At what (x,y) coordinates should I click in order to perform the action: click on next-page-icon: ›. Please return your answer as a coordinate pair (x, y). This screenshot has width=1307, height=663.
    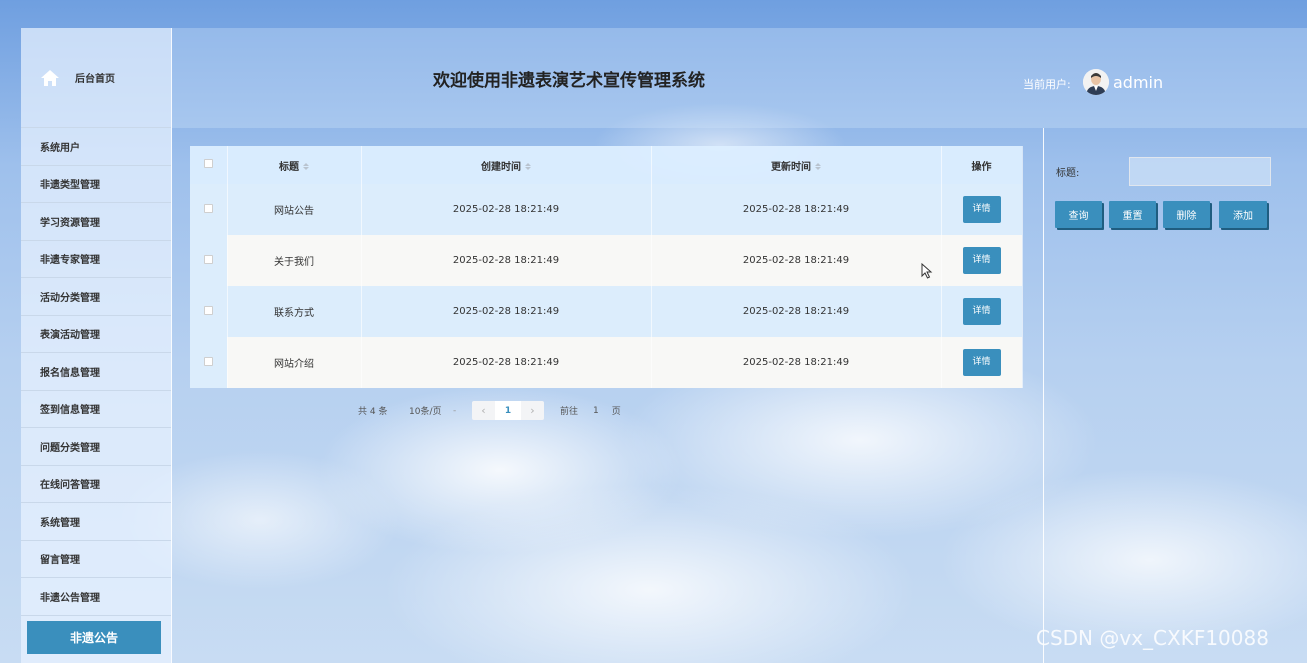
    Looking at the image, I should click on (532, 410).